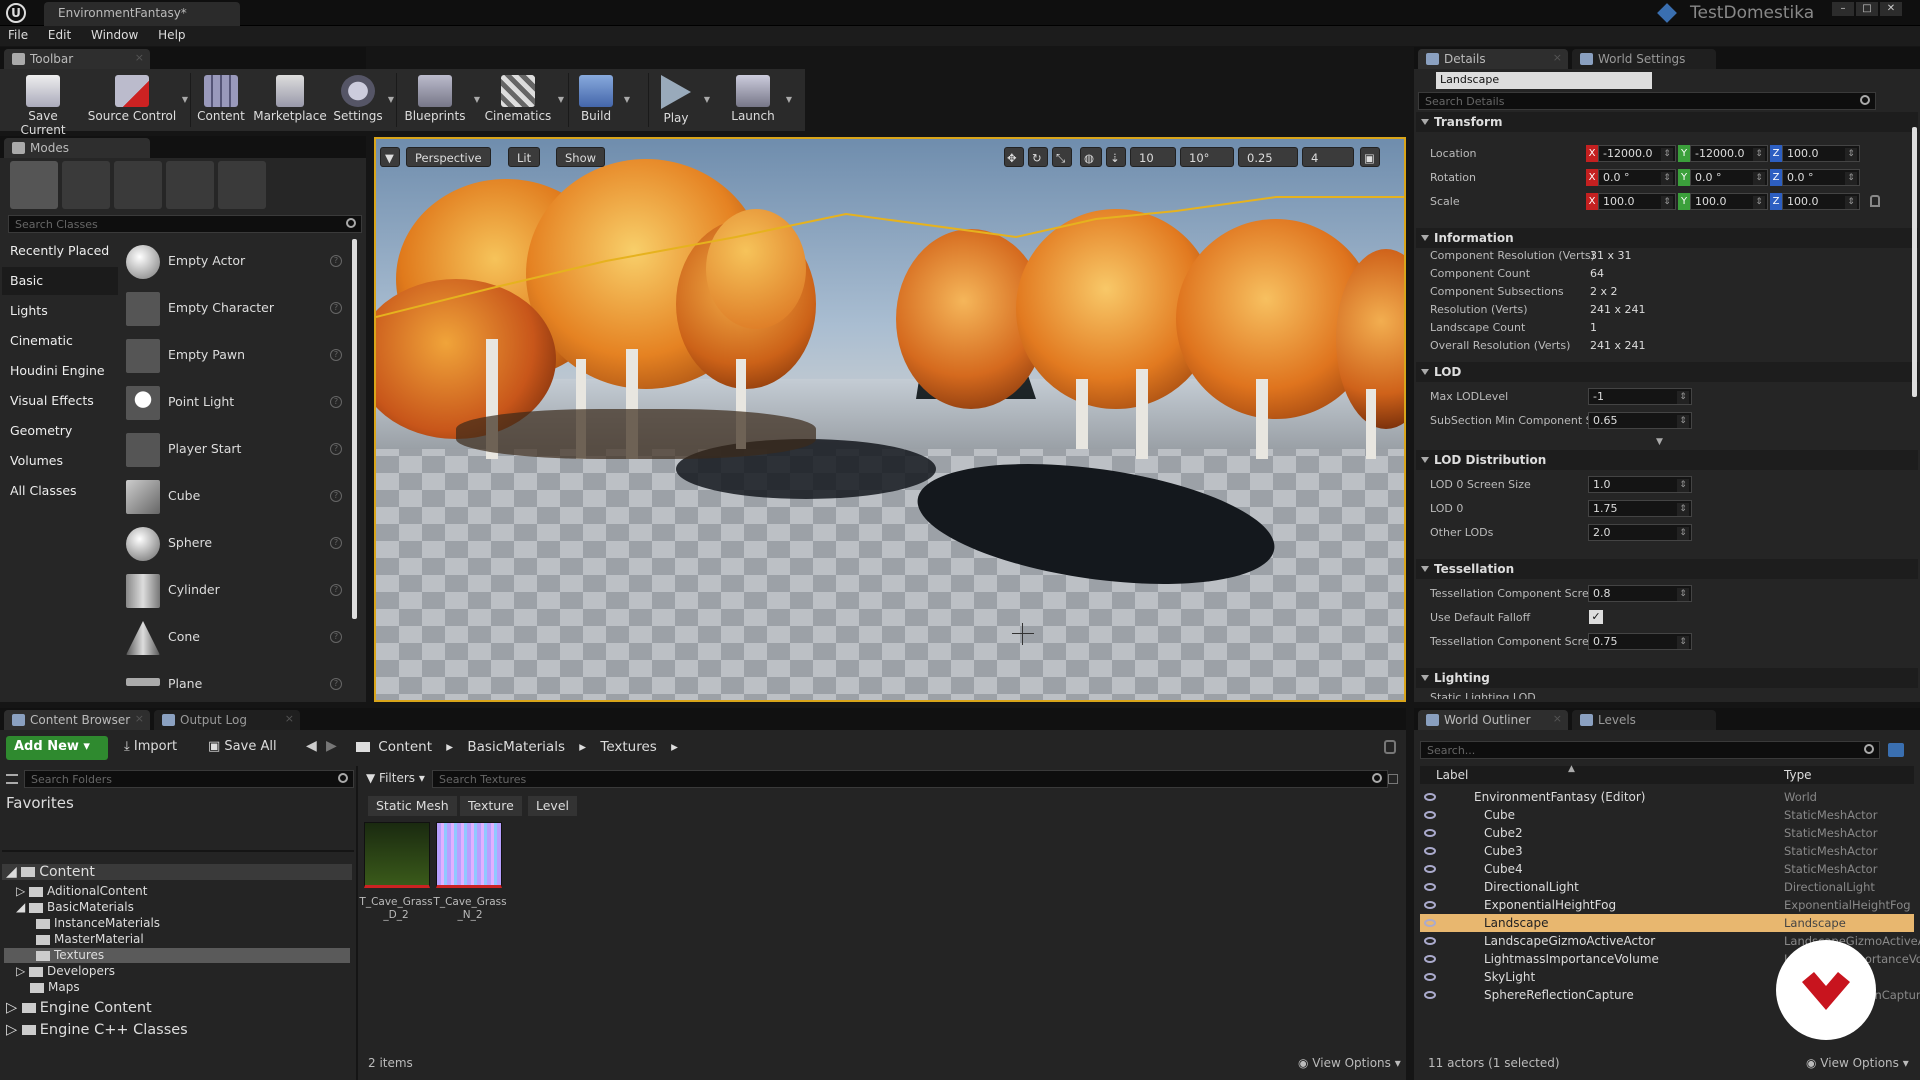 This screenshot has height=1080, width=1920. What do you see at coordinates (1644, 720) in the screenshot?
I see `tab-levels: Levels` at bounding box center [1644, 720].